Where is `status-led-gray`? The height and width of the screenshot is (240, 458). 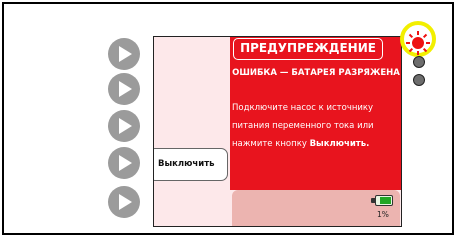 status-led-gray is located at coordinates (419, 62).